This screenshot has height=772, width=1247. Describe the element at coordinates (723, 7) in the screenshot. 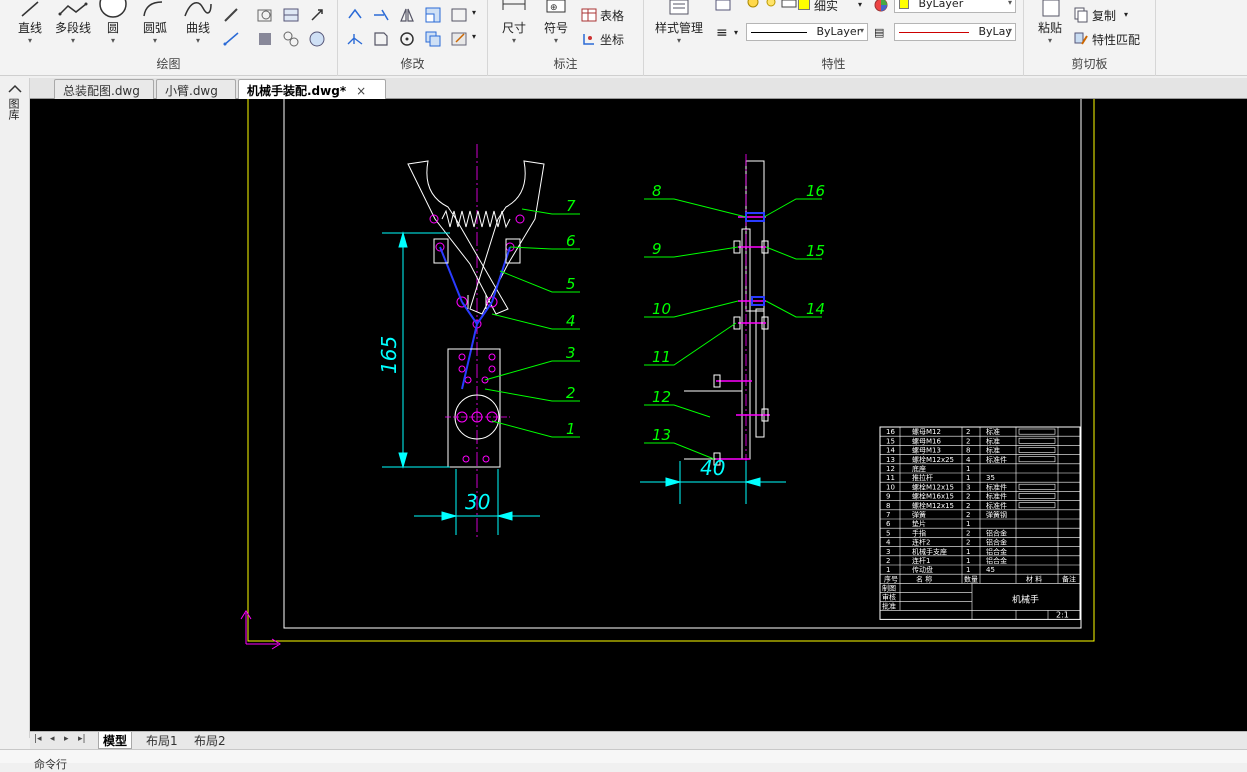

I see `layer-icon` at that location.